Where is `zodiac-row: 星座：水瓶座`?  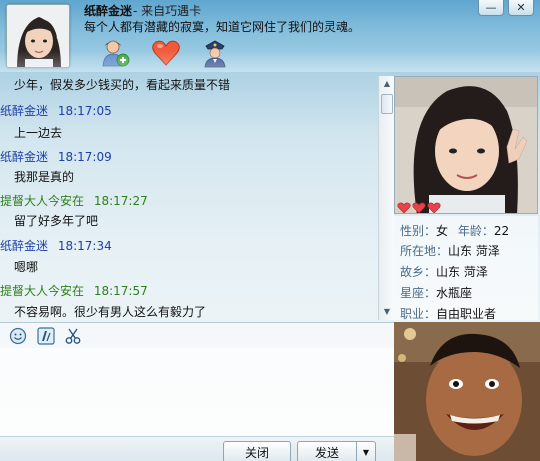
zodiac-row: 星座：水瓶座 is located at coordinates (436, 292).